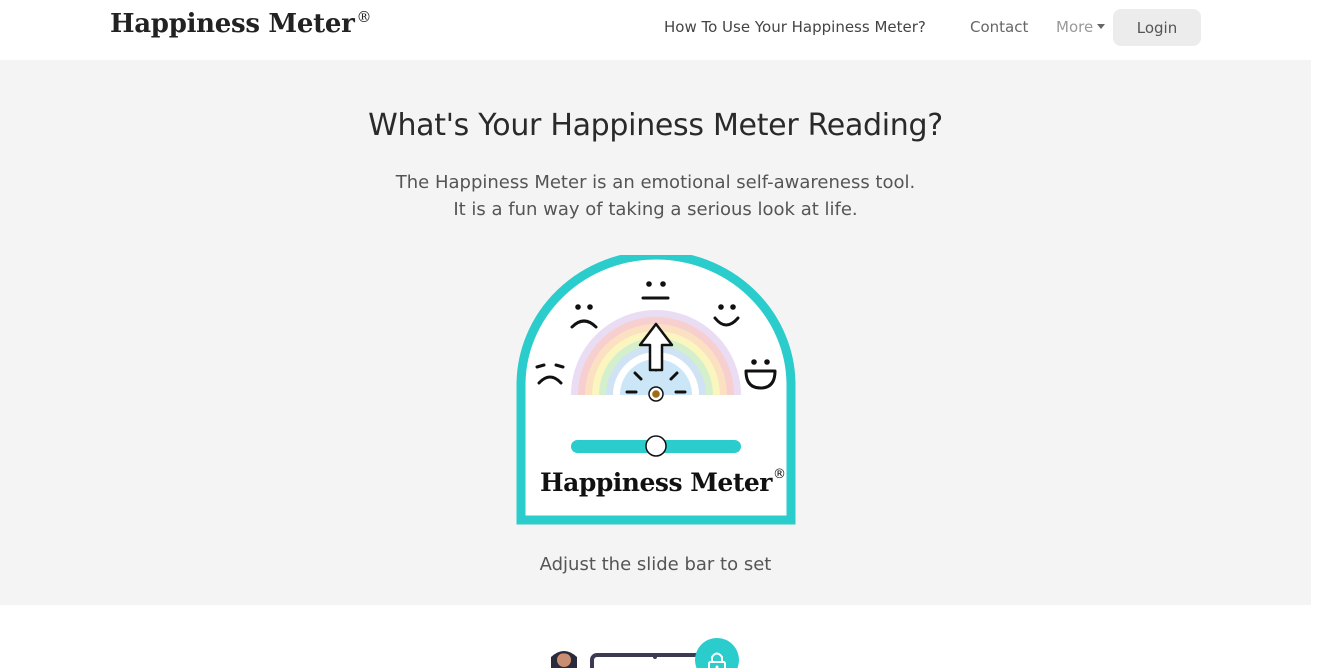 The image size is (1326, 672). I want to click on meter-graphic: Happiness Meter ®, so click(656, 387).